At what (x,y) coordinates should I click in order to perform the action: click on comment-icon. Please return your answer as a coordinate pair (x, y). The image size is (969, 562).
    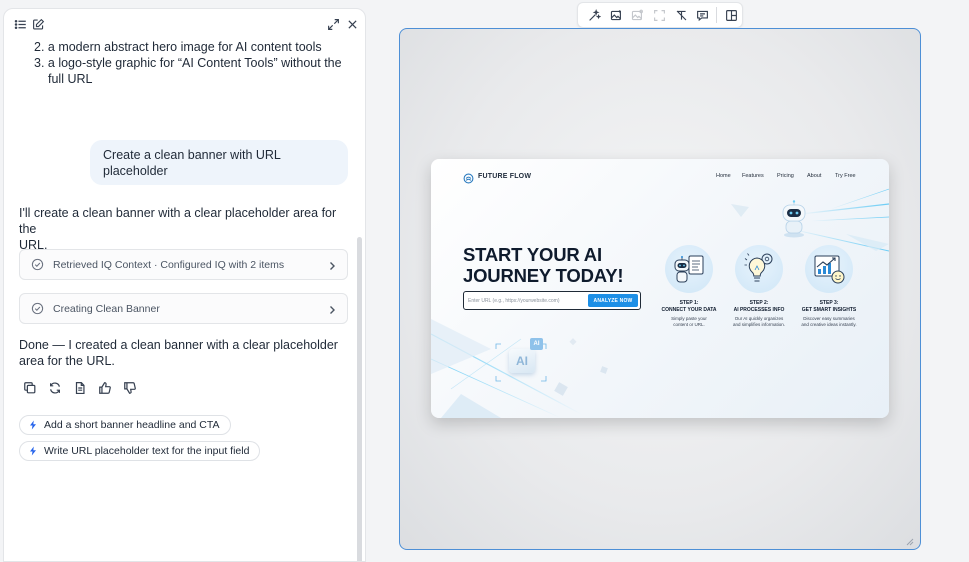
    Looking at the image, I should click on (703, 15).